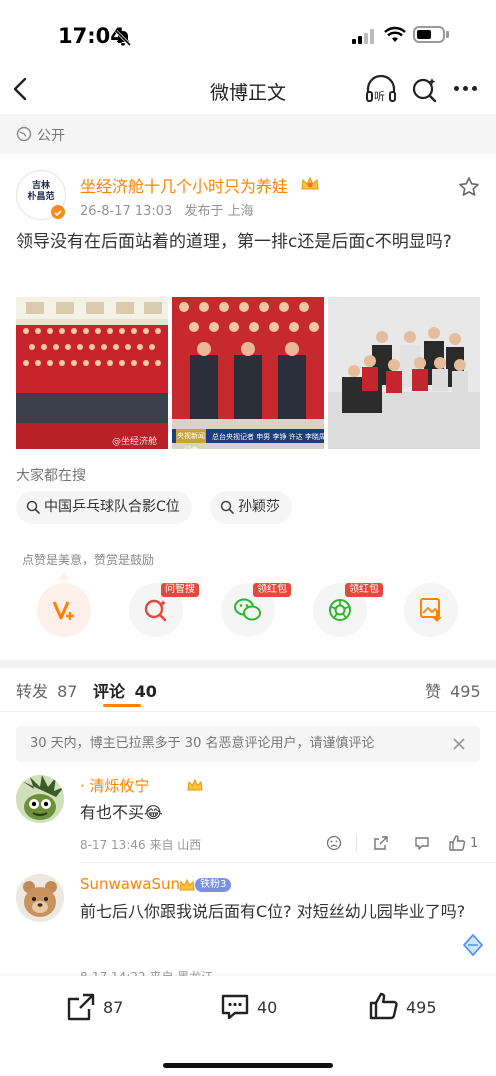  Describe the element at coordinates (469, 187) in the screenshot. I see `star-favorite-icon` at that location.